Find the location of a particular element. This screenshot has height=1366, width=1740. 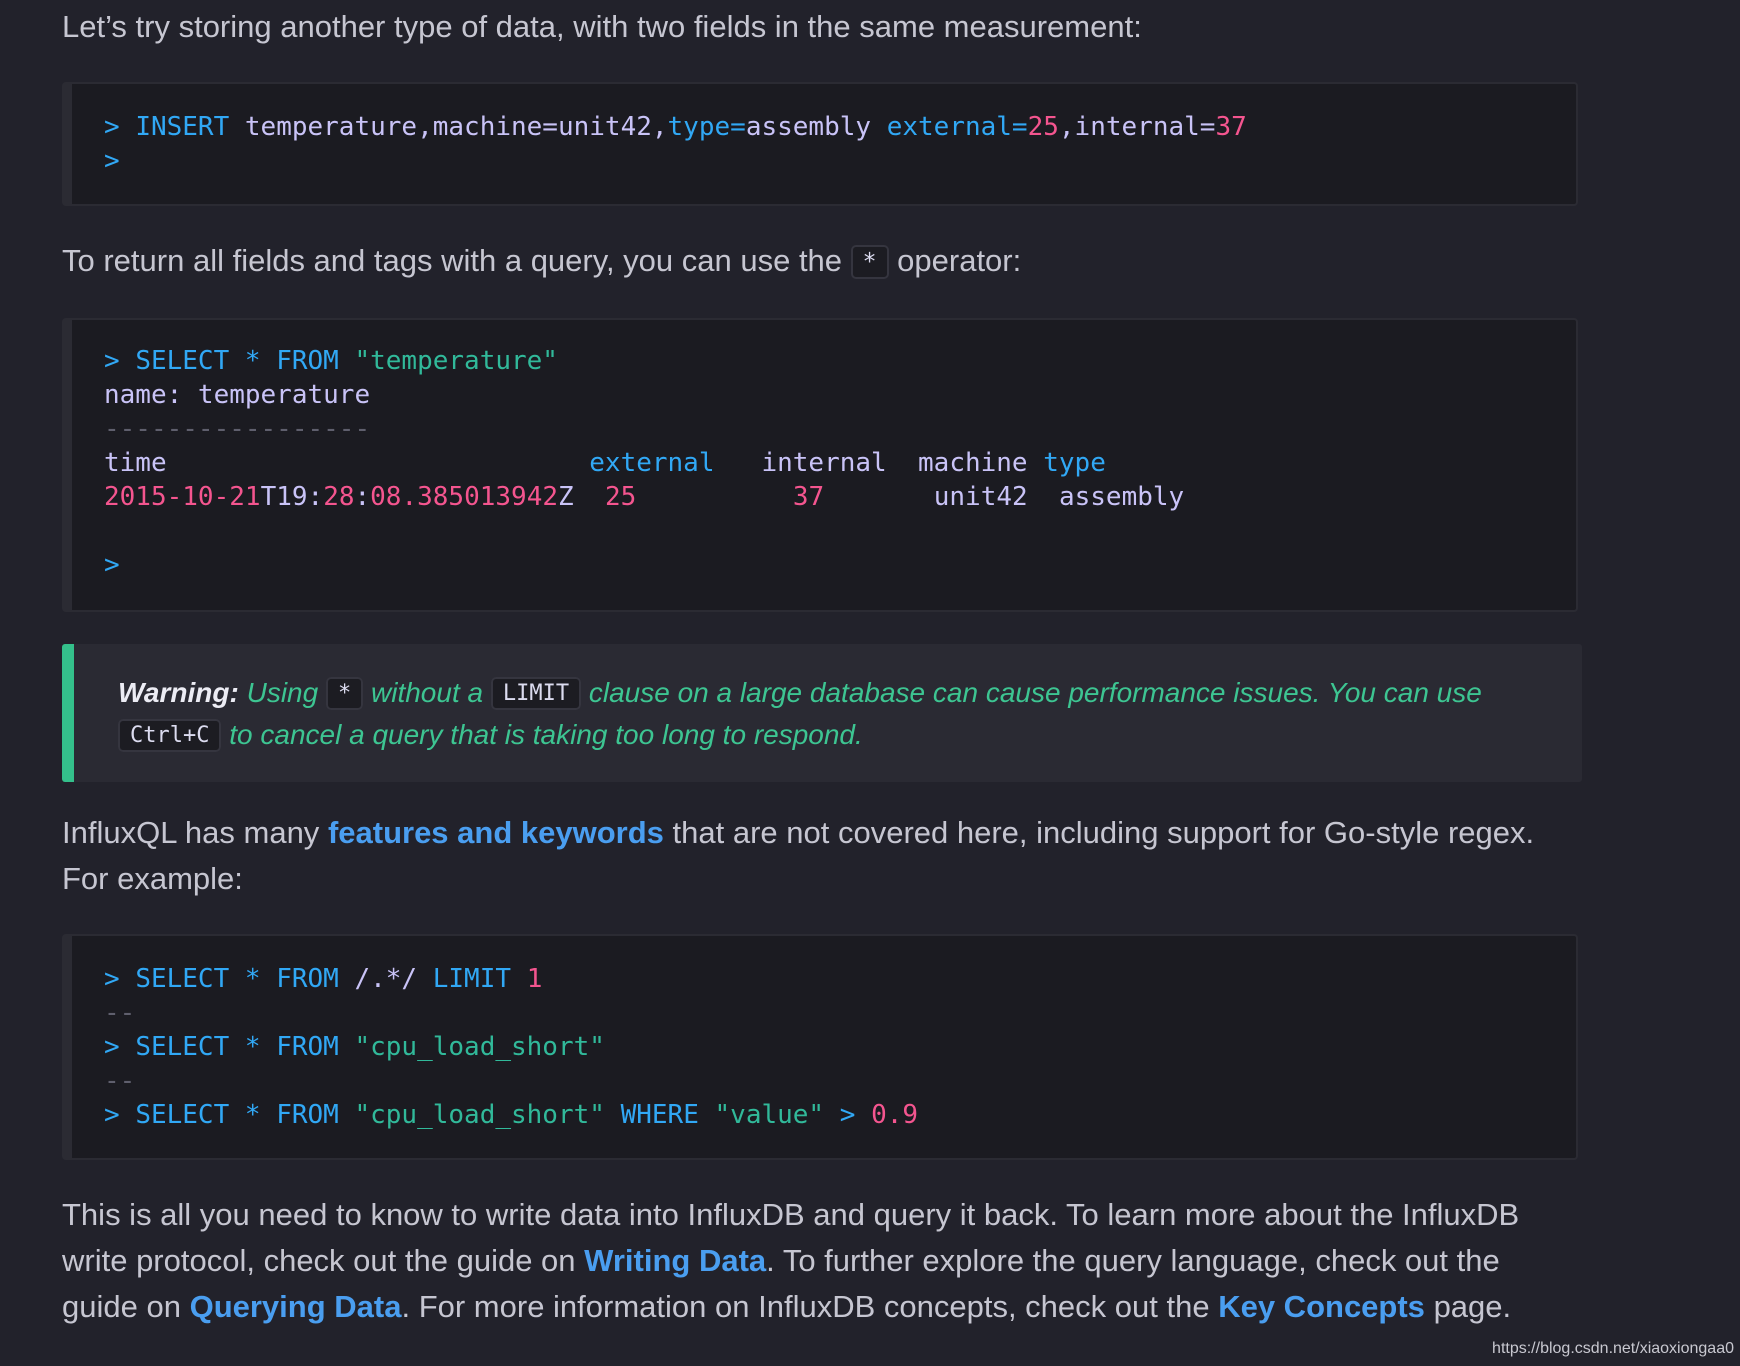

operator-gt: > is located at coordinates (847, 1115).